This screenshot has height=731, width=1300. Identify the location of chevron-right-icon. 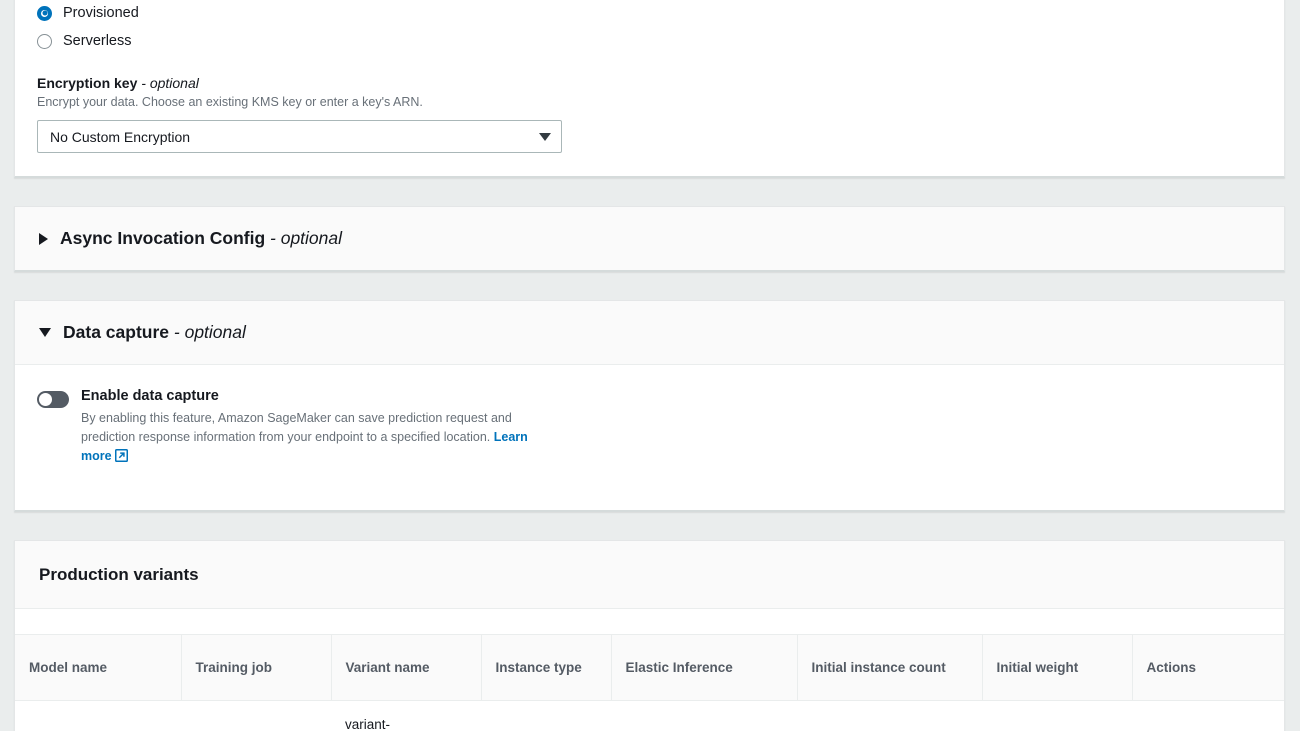
(43, 238).